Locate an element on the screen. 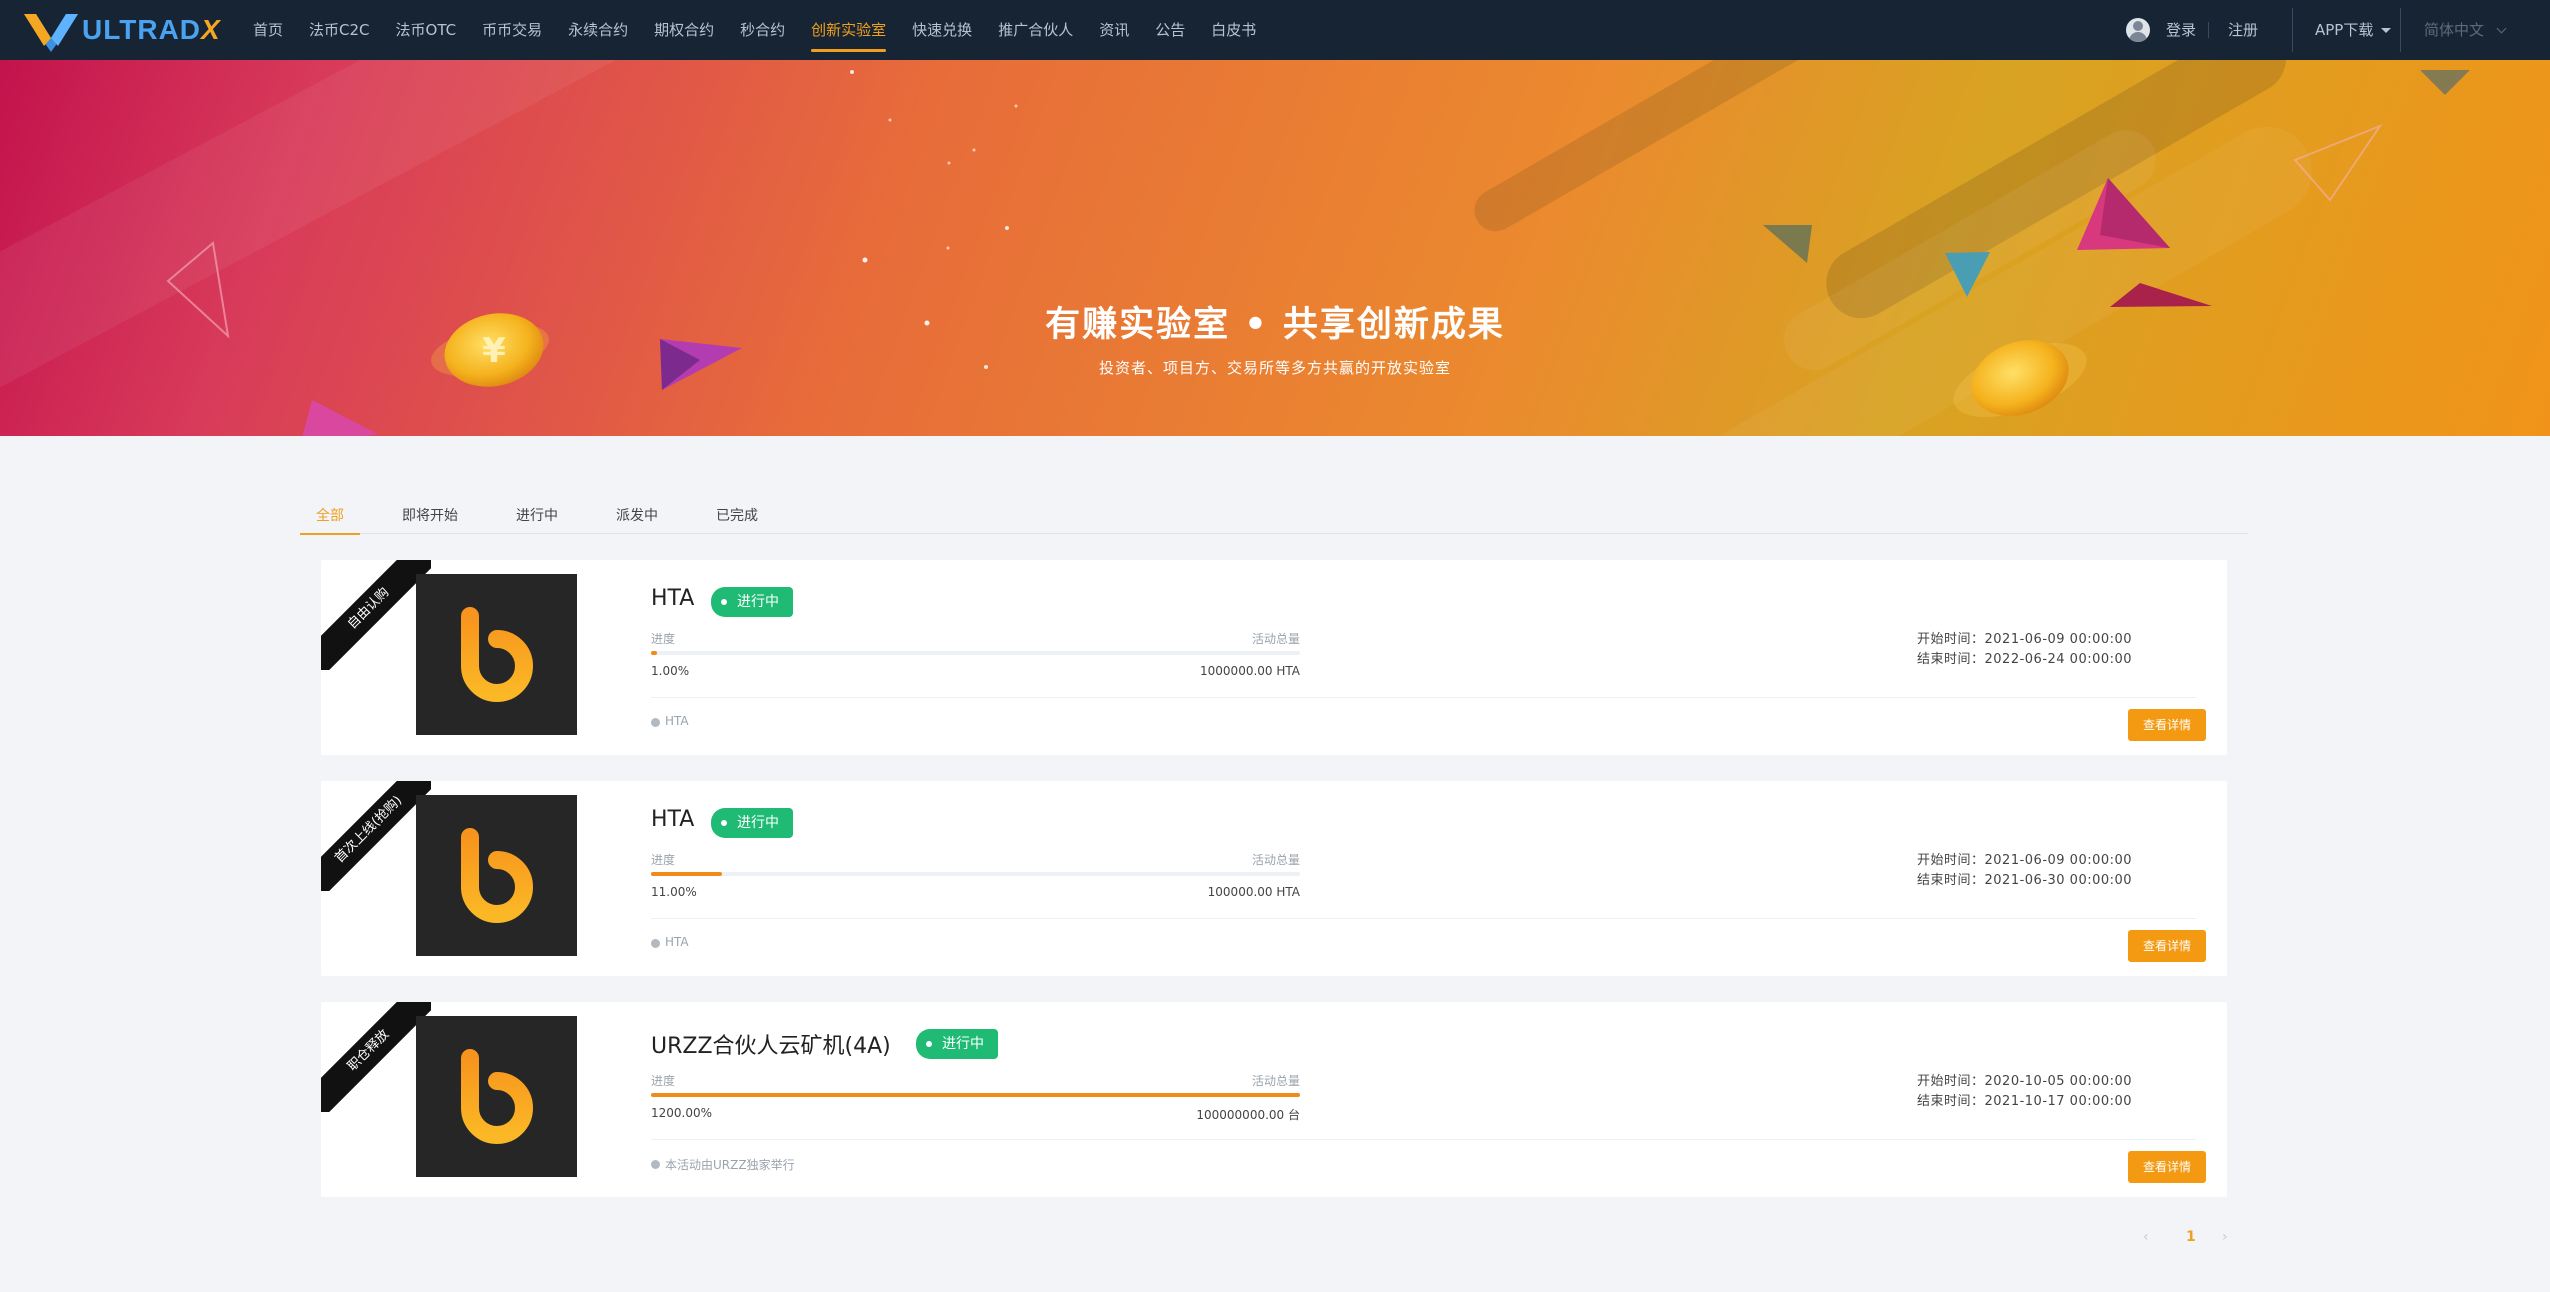 The image size is (2550, 1292). tab-3: 派发中 is located at coordinates (637, 515).